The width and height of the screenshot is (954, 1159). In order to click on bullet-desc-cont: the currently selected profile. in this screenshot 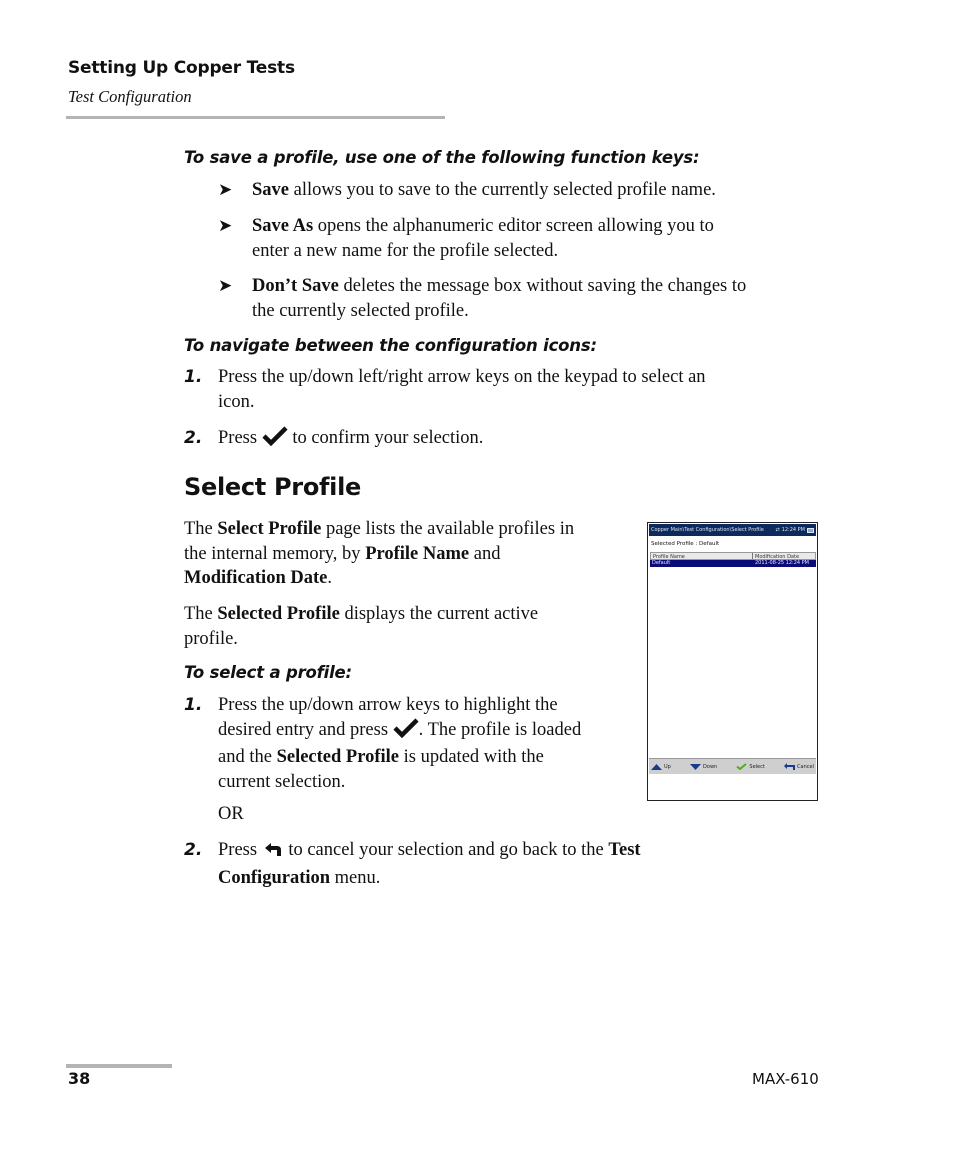, I will do `click(360, 310)`.